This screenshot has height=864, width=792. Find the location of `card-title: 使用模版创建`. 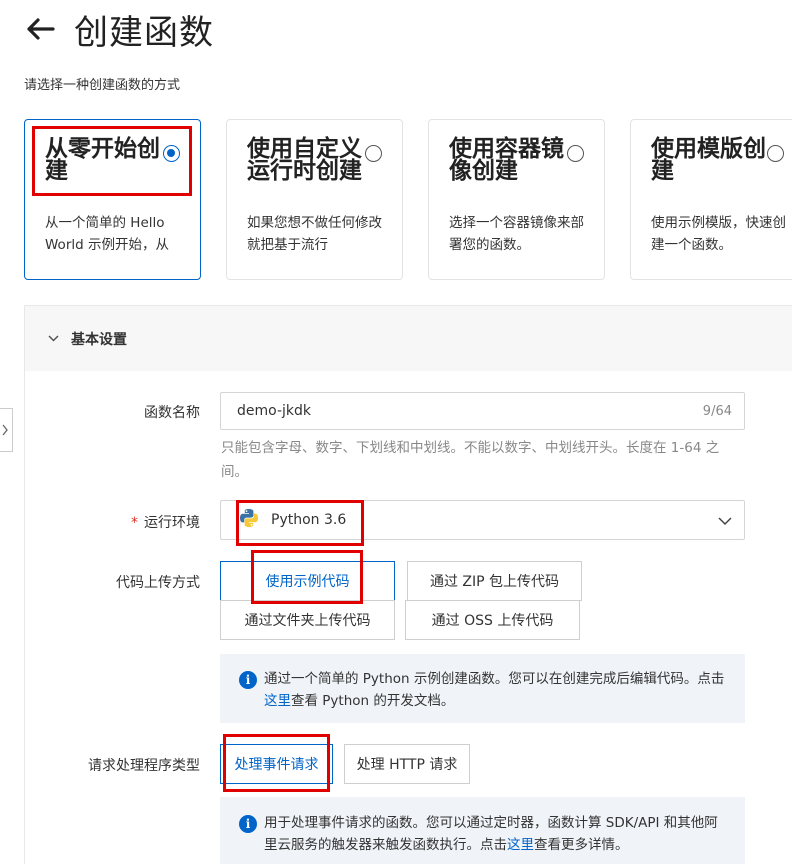

card-title: 使用模版创建 is located at coordinates (708, 160).